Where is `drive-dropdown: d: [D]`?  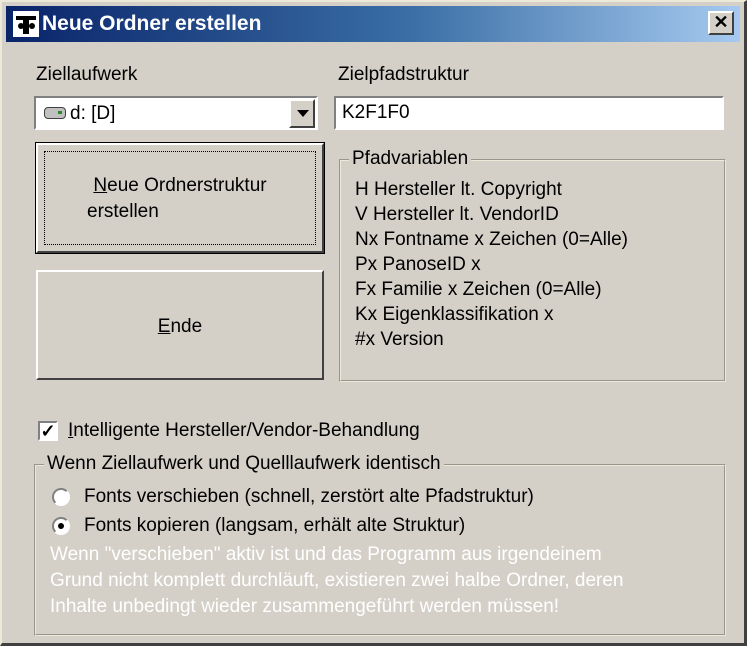
drive-dropdown: d: [D] is located at coordinates (176, 113).